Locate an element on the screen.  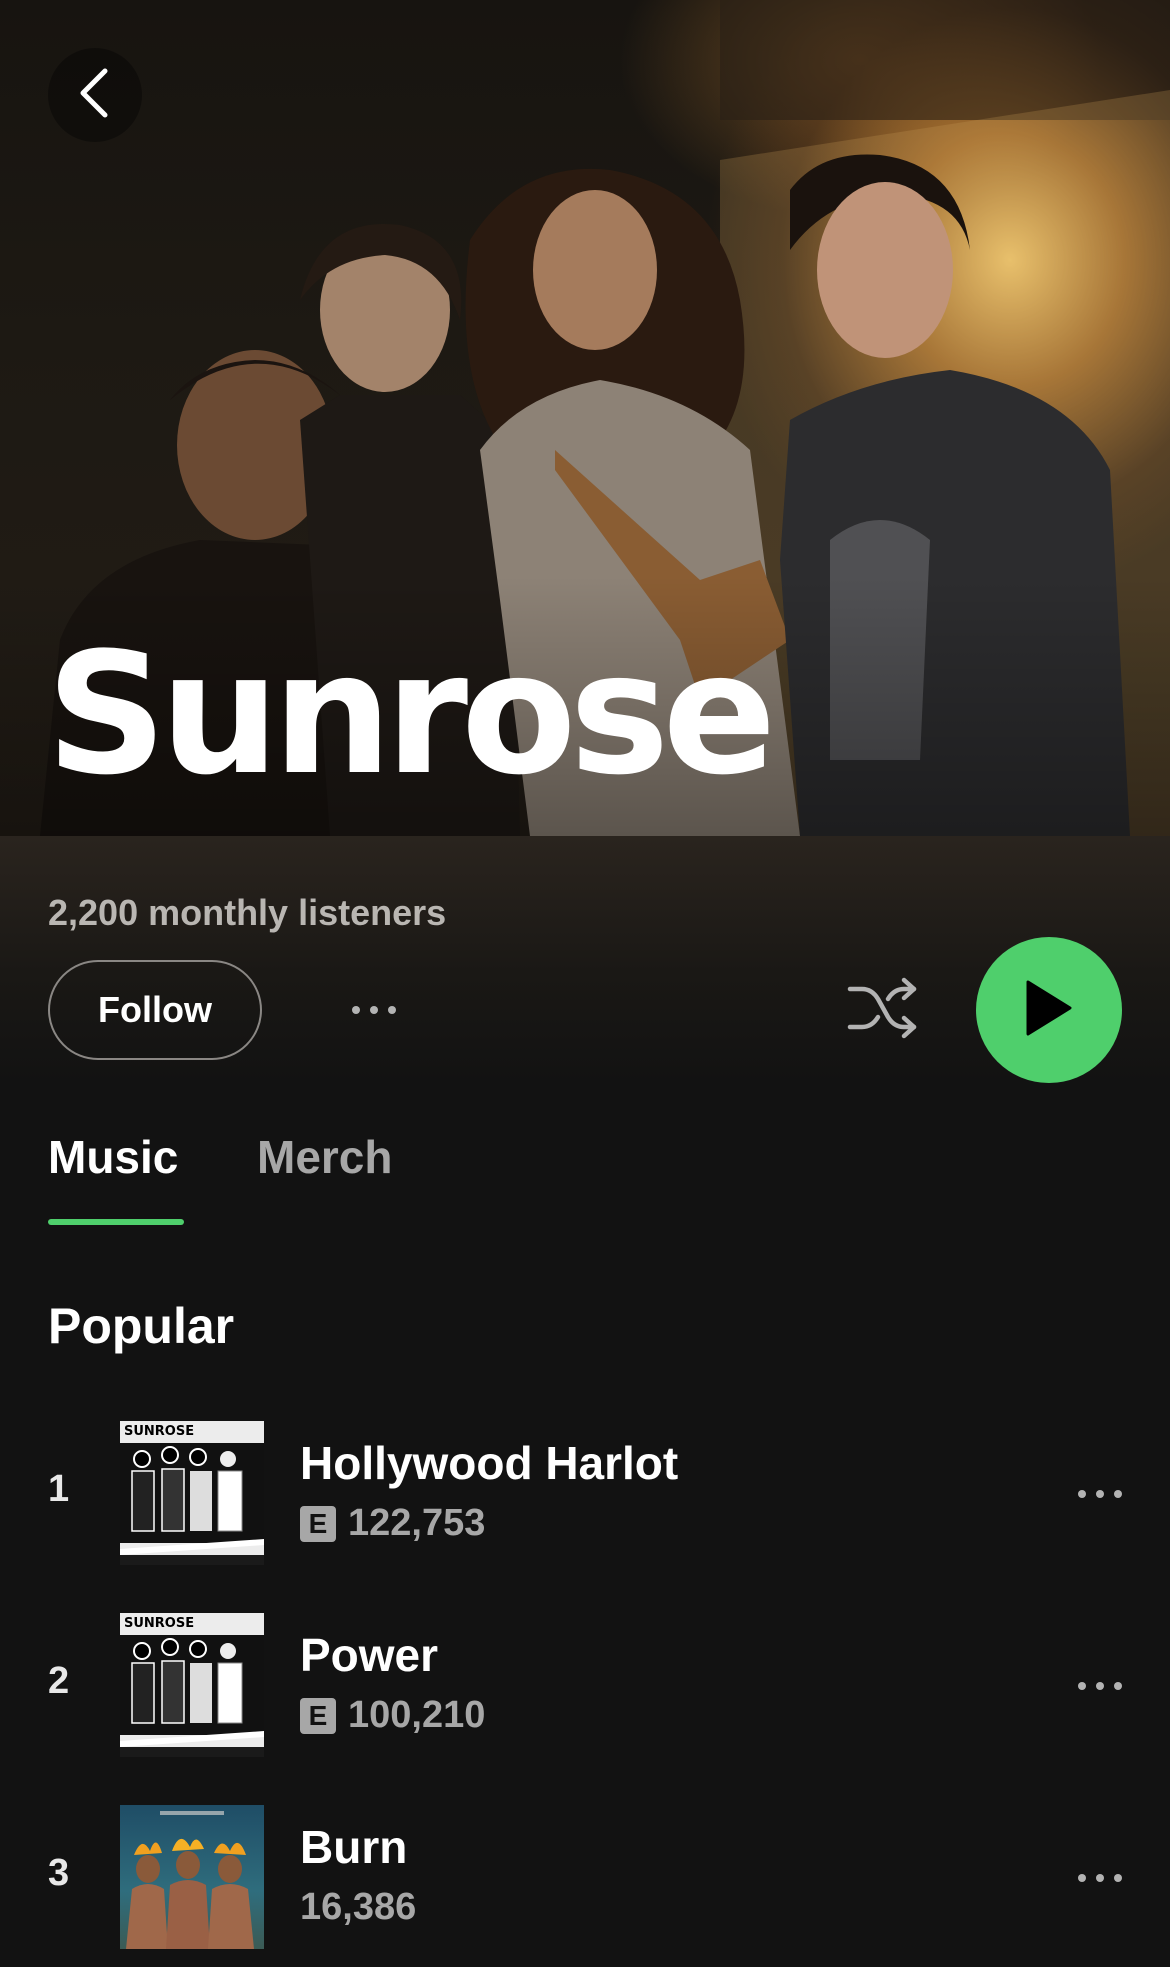
monthly-listeners: 2,200 monthly listeners is located at coordinates (247, 912).